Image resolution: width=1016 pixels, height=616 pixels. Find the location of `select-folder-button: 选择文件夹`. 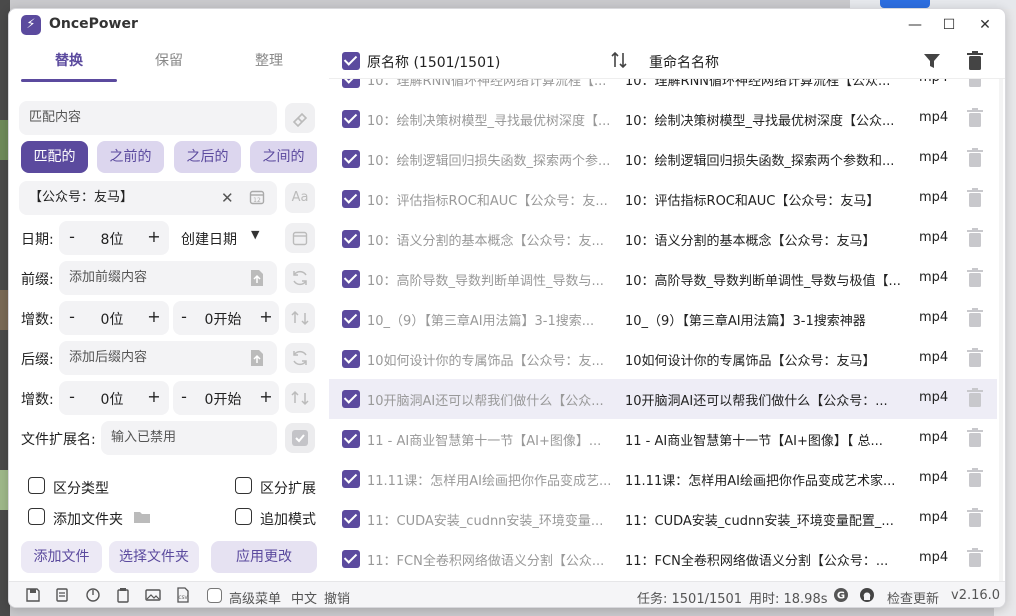

select-folder-button: 选择文件夹 is located at coordinates (154, 557).